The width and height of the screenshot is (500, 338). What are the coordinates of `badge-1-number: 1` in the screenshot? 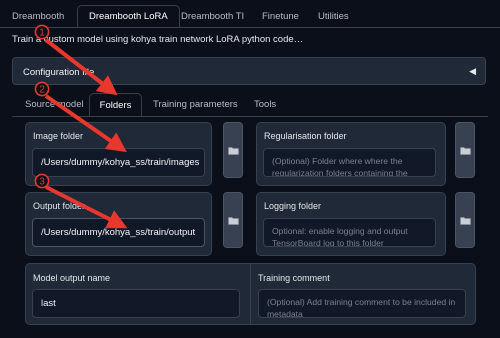 It's located at (42, 33).